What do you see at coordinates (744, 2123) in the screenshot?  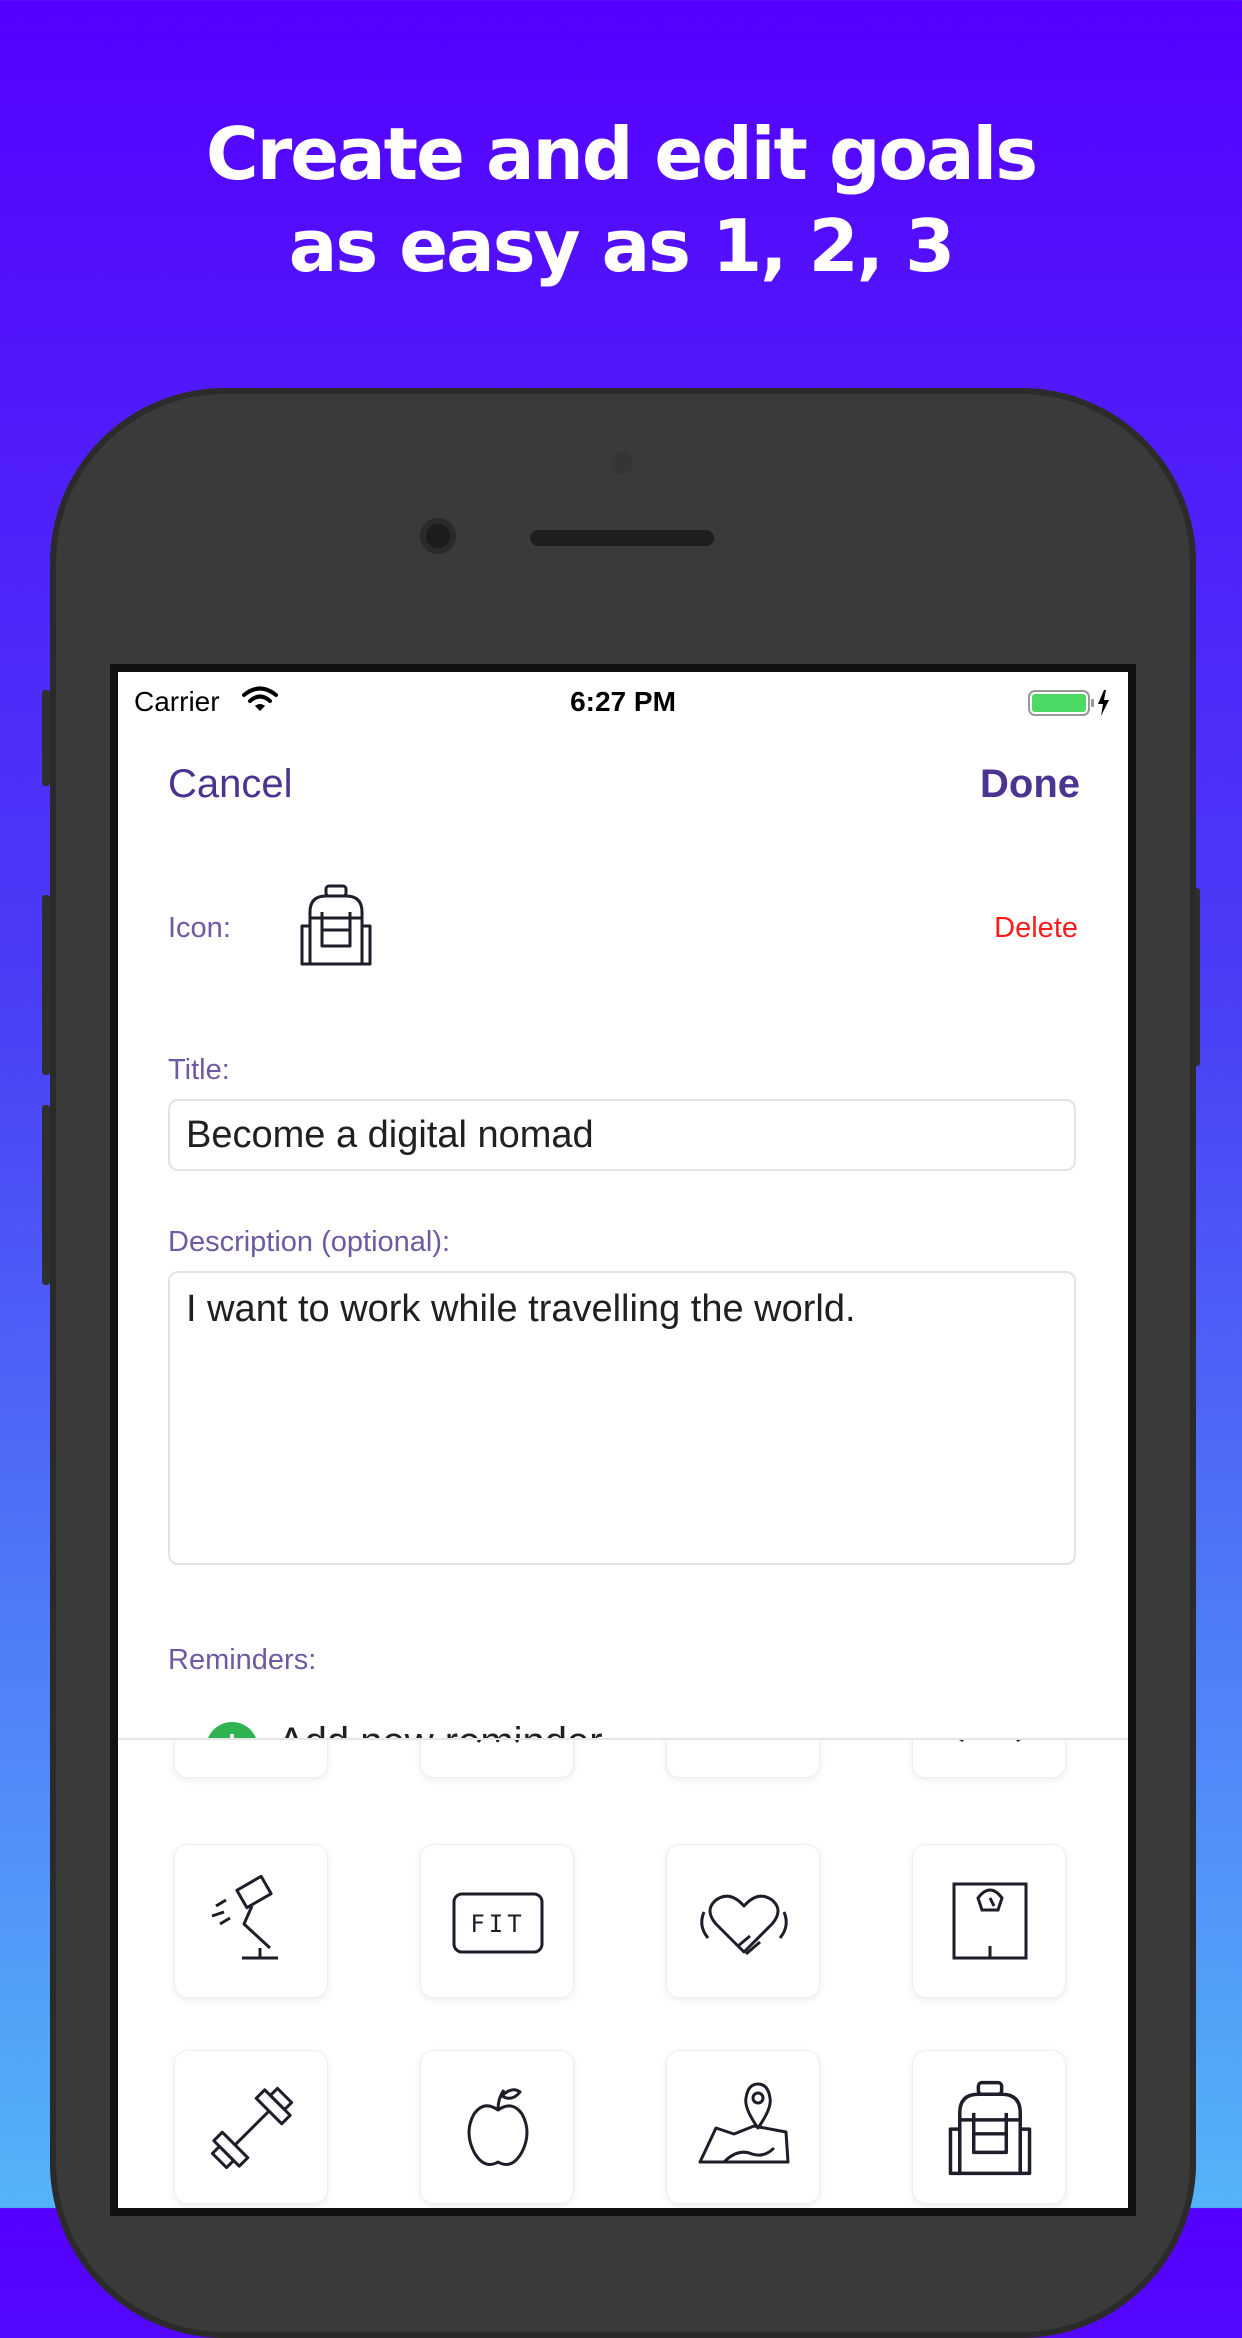 I see `map-pin-icon` at bounding box center [744, 2123].